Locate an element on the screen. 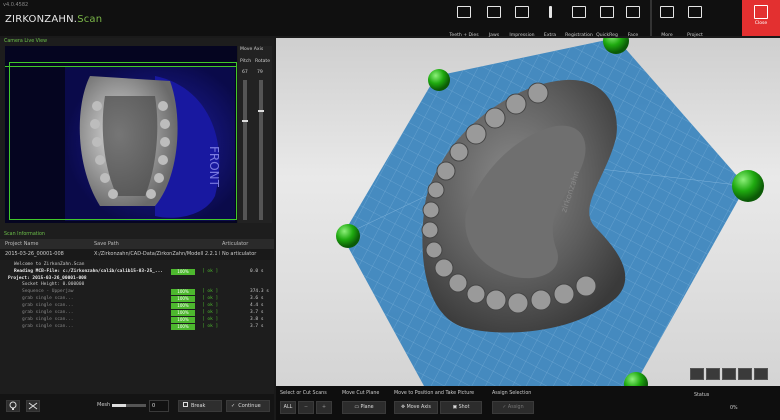  rotate-slider is located at coordinates (261, 150).